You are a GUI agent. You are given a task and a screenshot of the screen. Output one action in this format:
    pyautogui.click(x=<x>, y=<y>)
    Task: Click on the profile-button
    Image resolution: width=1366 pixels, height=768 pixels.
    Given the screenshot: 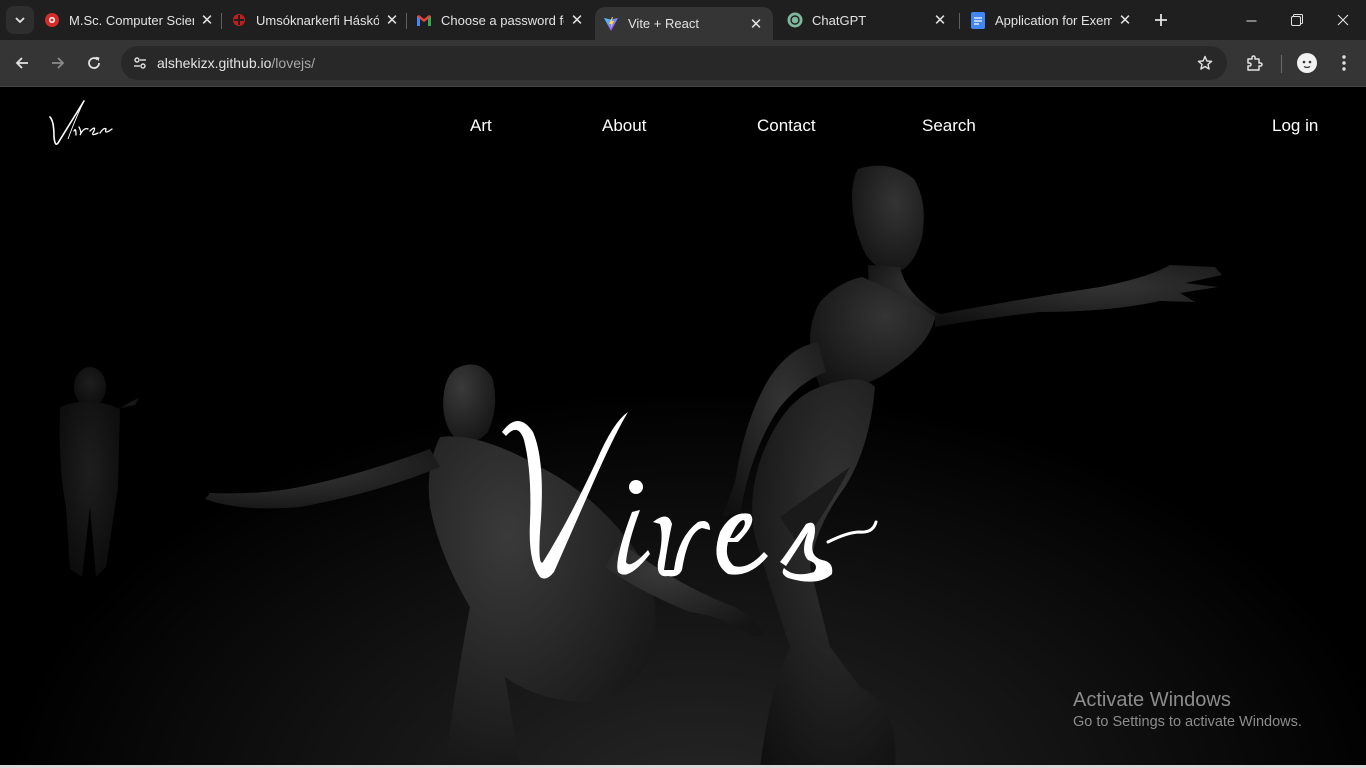 What is the action you would take?
    pyautogui.click(x=1307, y=63)
    